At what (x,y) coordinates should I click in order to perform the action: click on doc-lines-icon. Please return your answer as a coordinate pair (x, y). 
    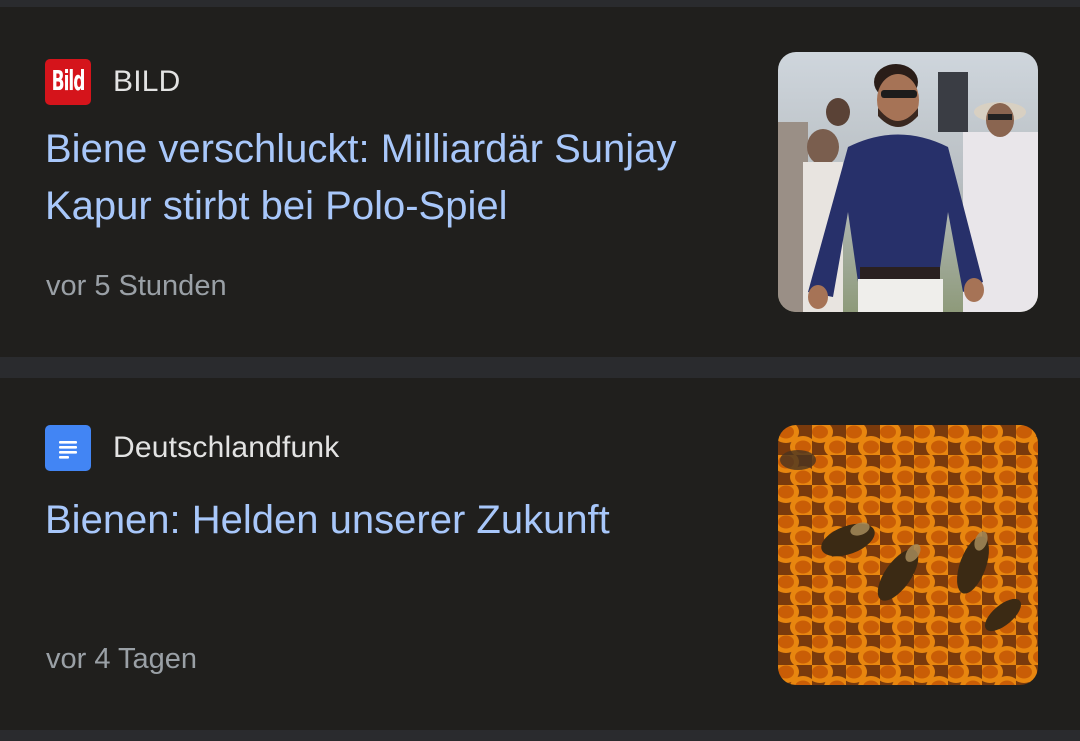
    Looking at the image, I should click on (68, 450).